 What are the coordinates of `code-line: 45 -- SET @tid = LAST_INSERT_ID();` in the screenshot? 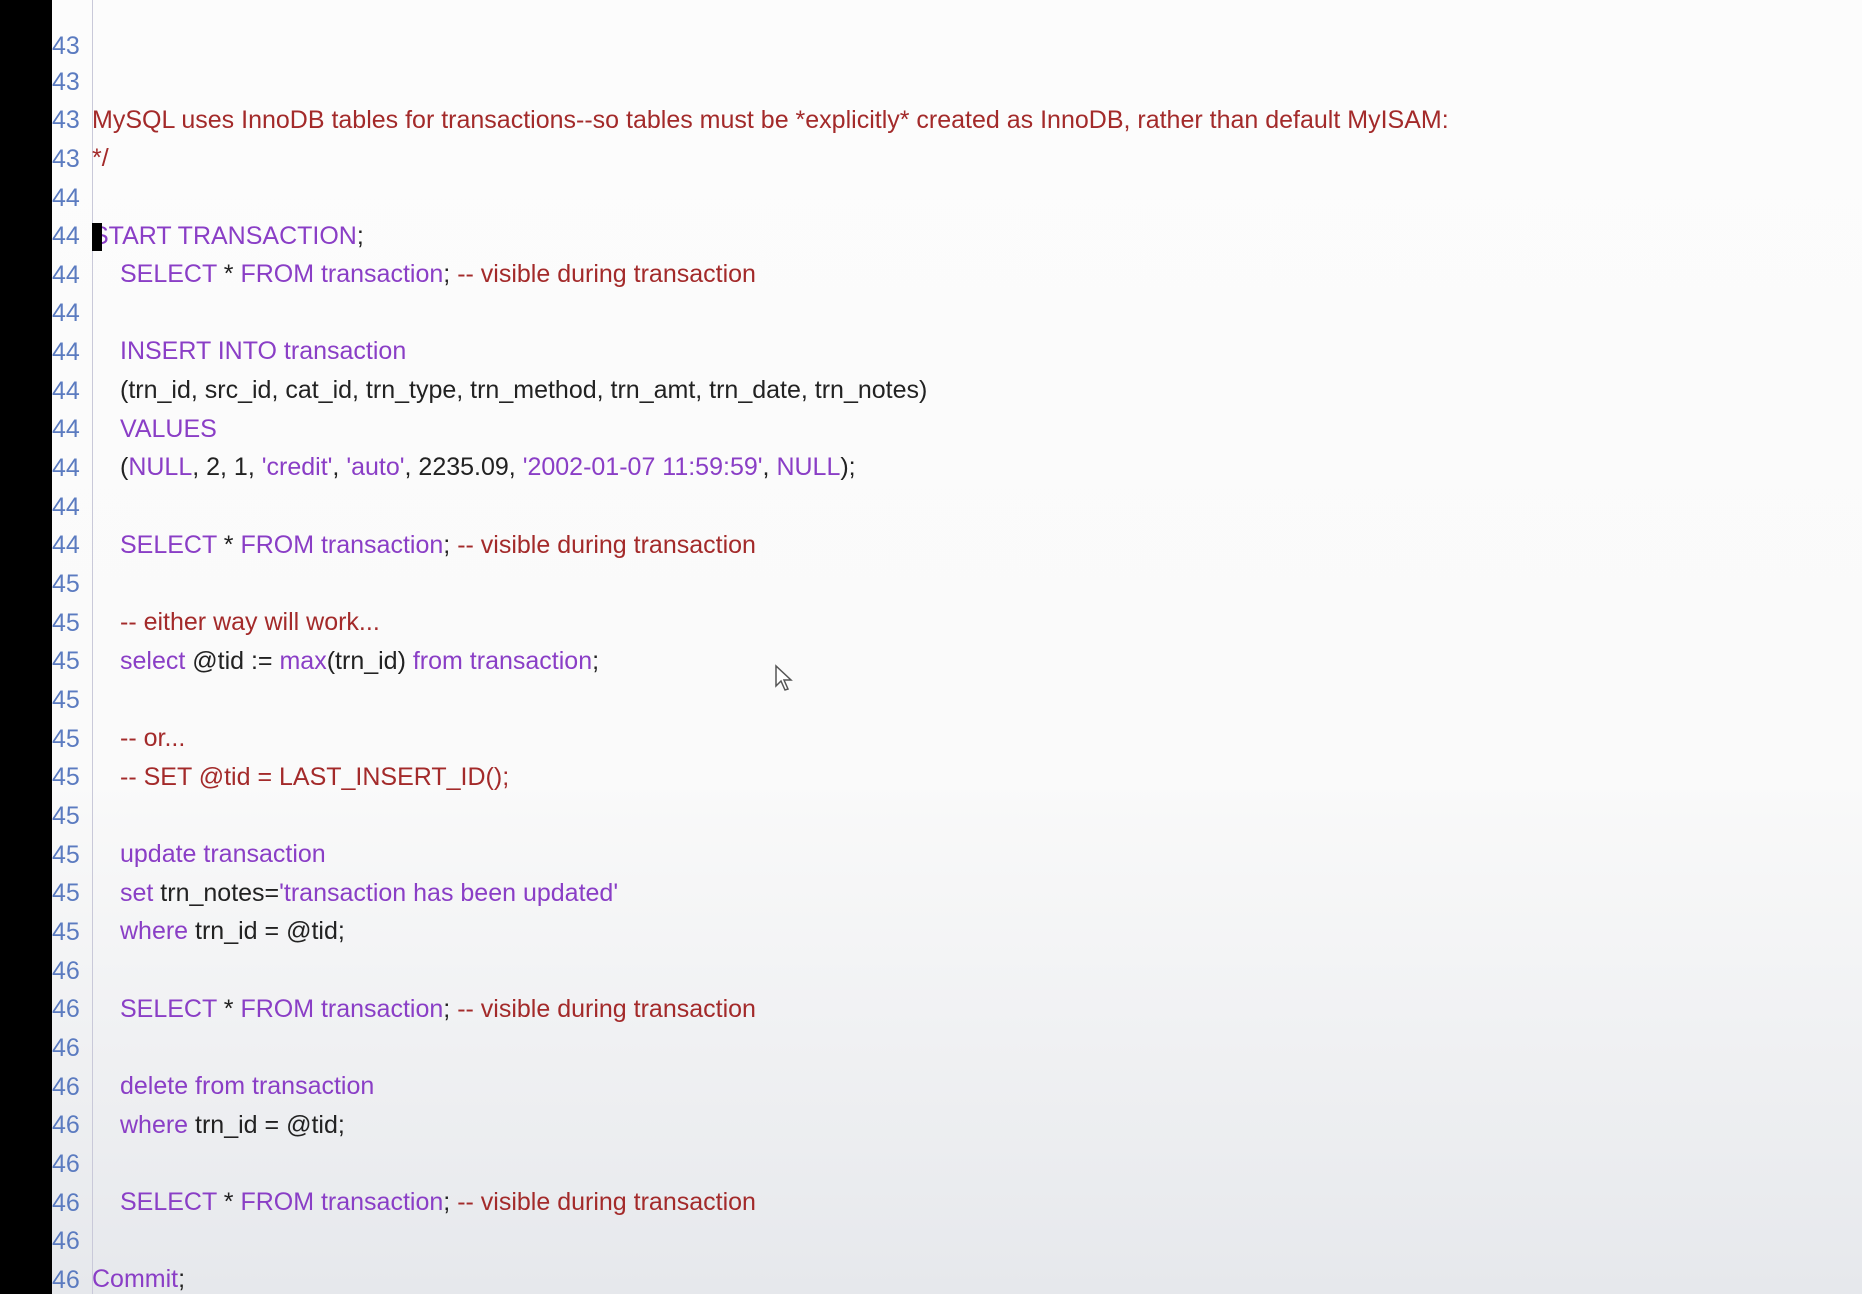 It's located at (957, 736).